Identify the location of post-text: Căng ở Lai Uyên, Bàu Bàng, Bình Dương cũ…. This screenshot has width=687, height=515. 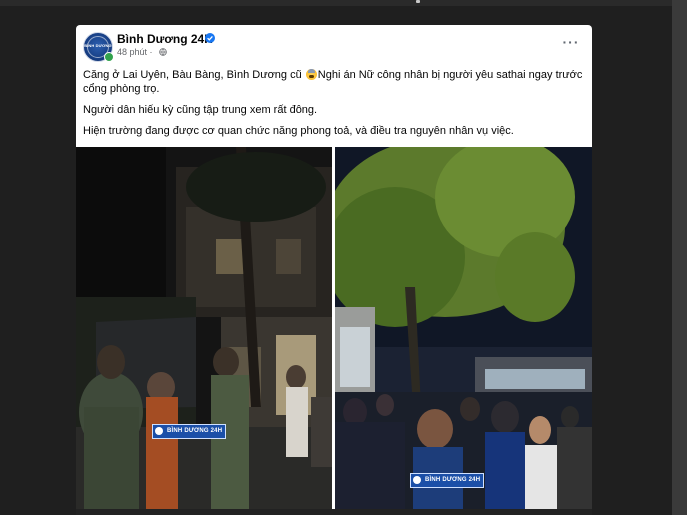
(335, 106).